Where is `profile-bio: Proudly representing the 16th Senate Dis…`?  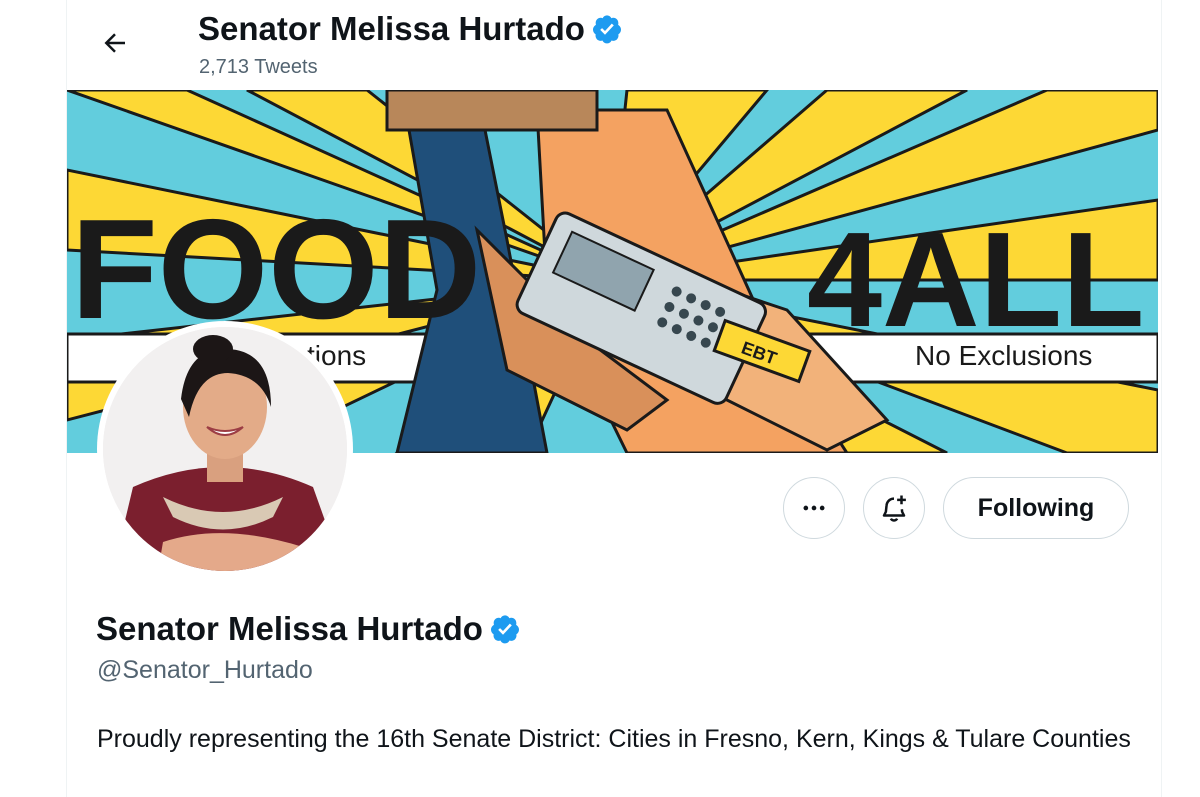 profile-bio: Proudly representing the 16th Senate Dis… is located at coordinates (614, 739).